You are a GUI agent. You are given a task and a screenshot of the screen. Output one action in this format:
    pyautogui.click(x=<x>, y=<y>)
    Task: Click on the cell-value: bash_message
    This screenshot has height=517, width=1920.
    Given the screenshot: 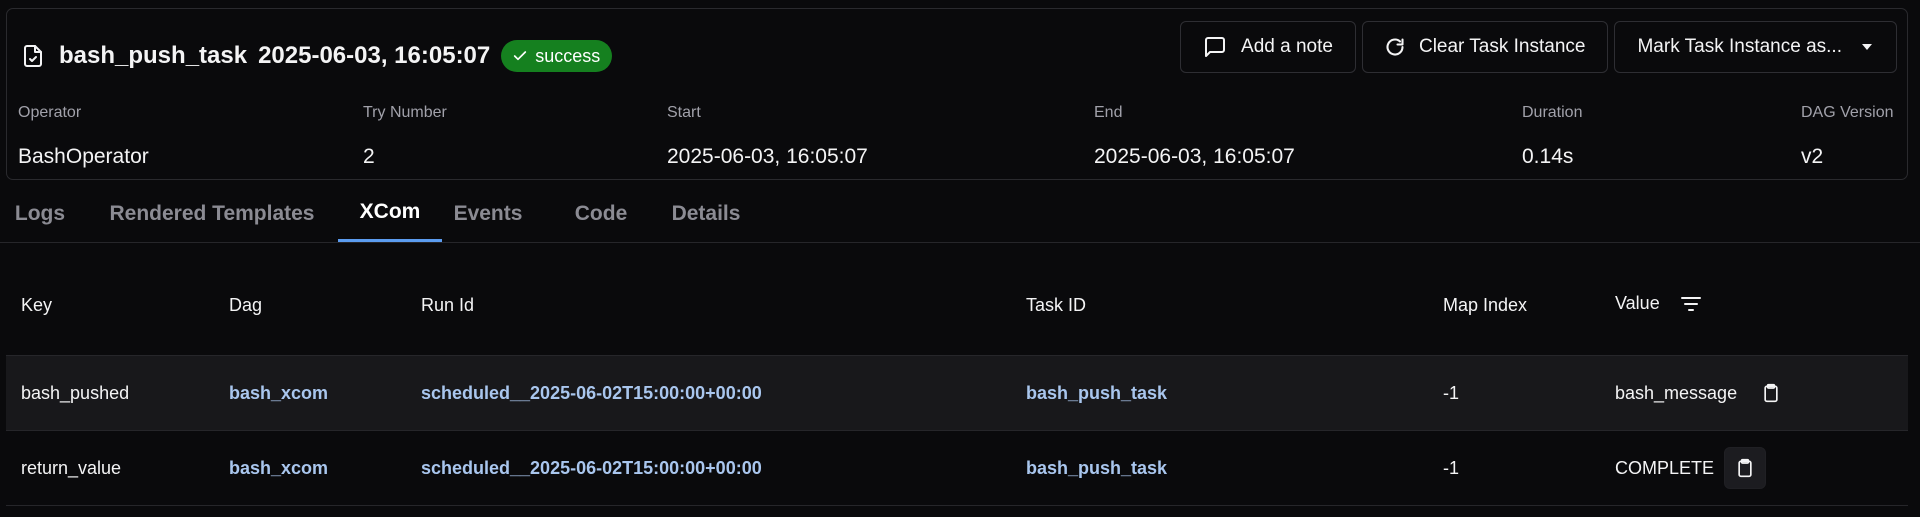 What is the action you would take?
    pyautogui.click(x=1703, y=393)
    